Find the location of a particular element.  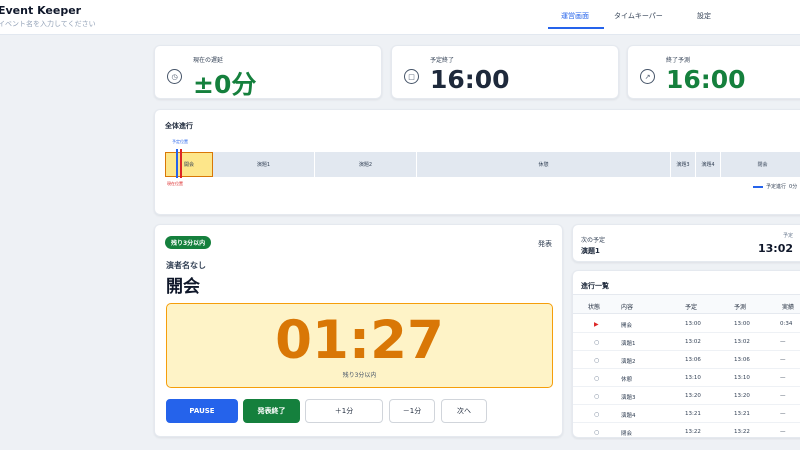

timer-value: 01:27 is located at coordinates (359, 340).